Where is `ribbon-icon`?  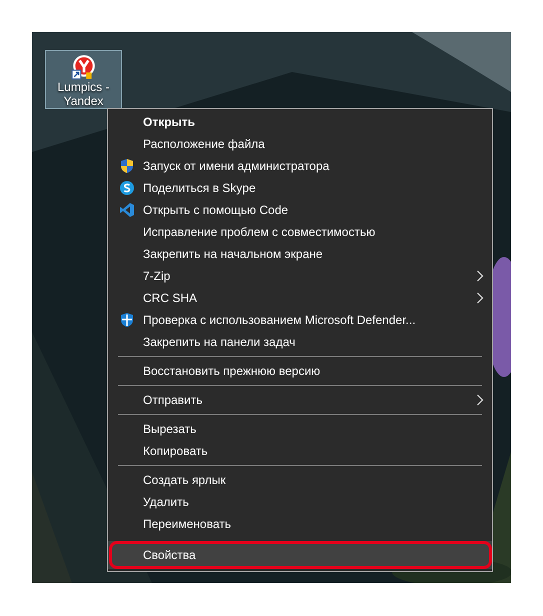
ribbon-icon is located at coordinates (127, 210).